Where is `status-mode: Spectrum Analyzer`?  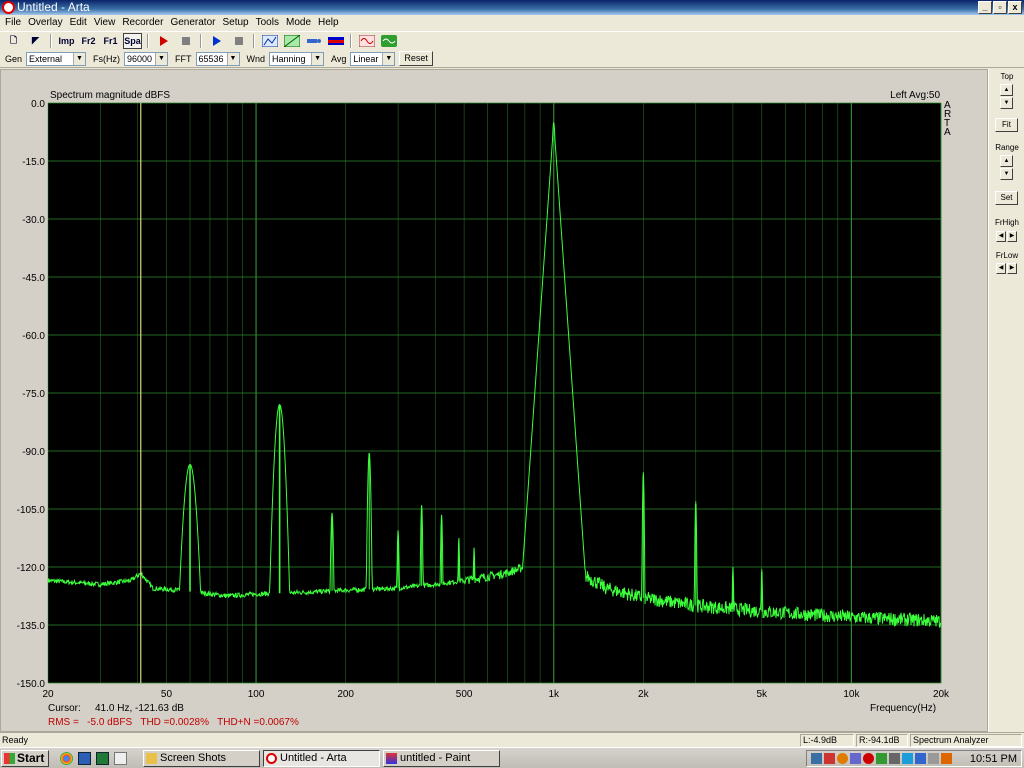 status-mode: Spectrum Analyzer is located at coordinates (966, 740).